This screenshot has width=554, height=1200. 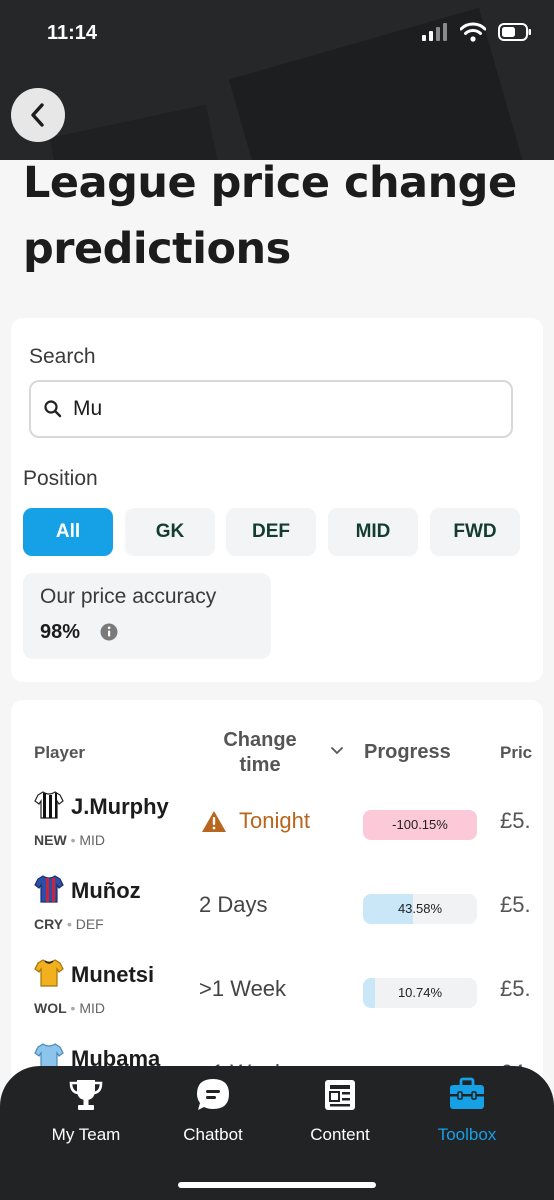 I want to click on page-title: League price change predictions, so click(x=270, y=216).